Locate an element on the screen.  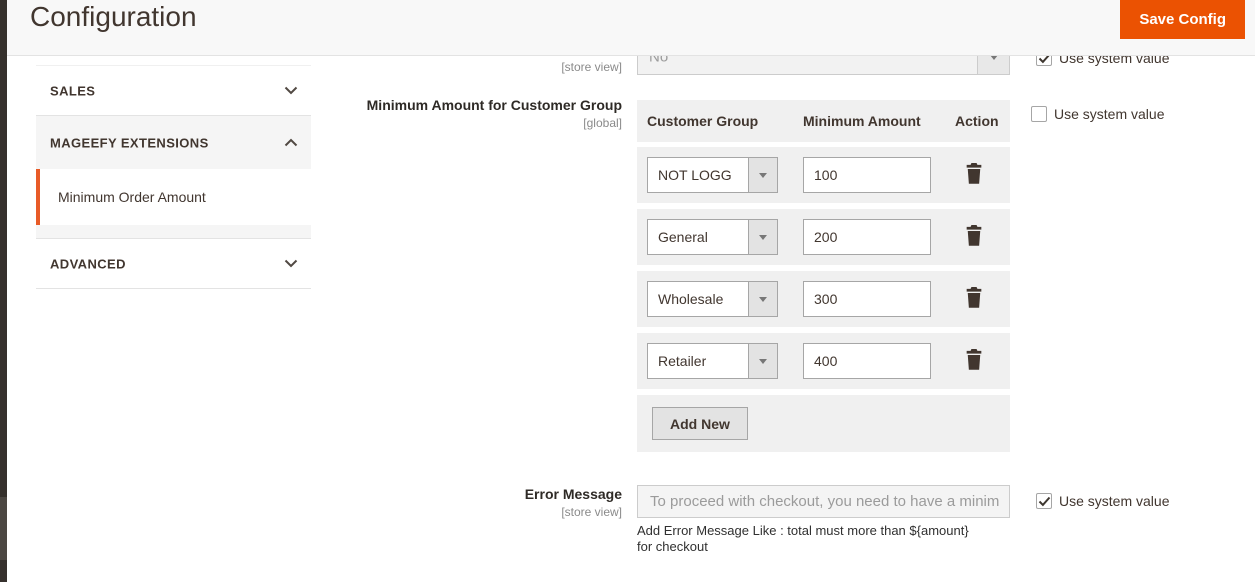
page-title: Configuration is located at coordinates (113, 16).